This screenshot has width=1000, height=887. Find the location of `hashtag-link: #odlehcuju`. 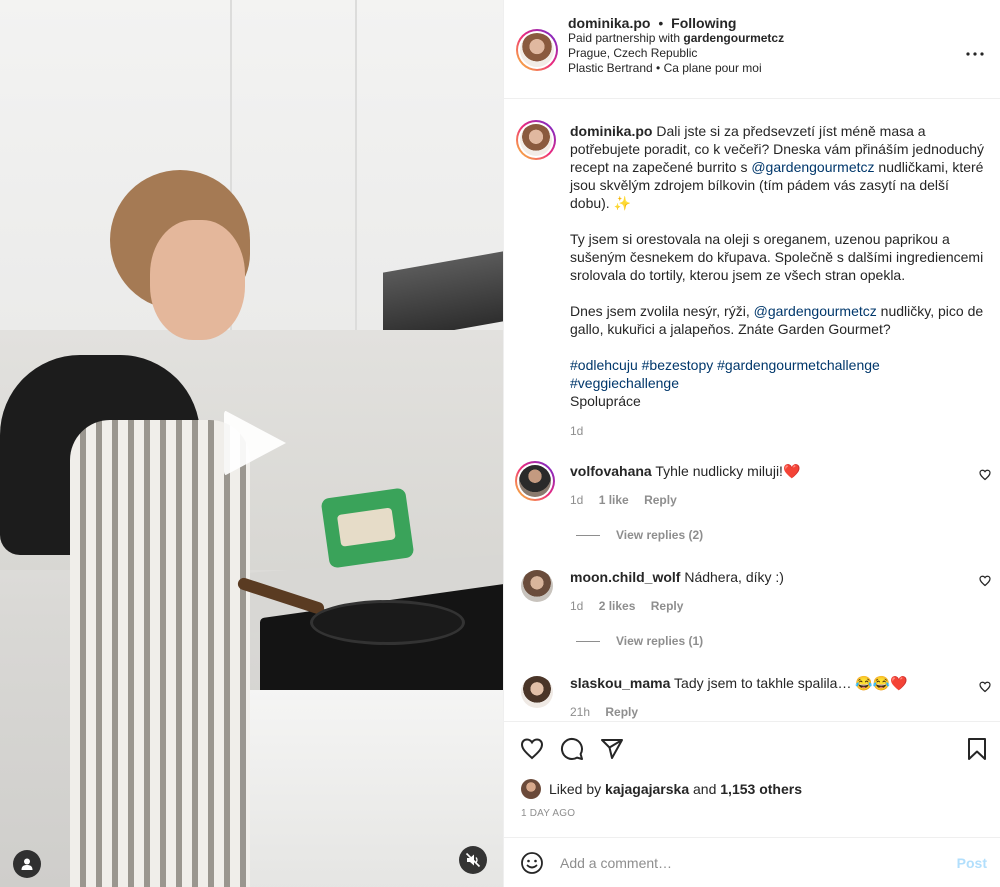

hashtag-link: #odlehcuju is located at coordinates (604, 365).